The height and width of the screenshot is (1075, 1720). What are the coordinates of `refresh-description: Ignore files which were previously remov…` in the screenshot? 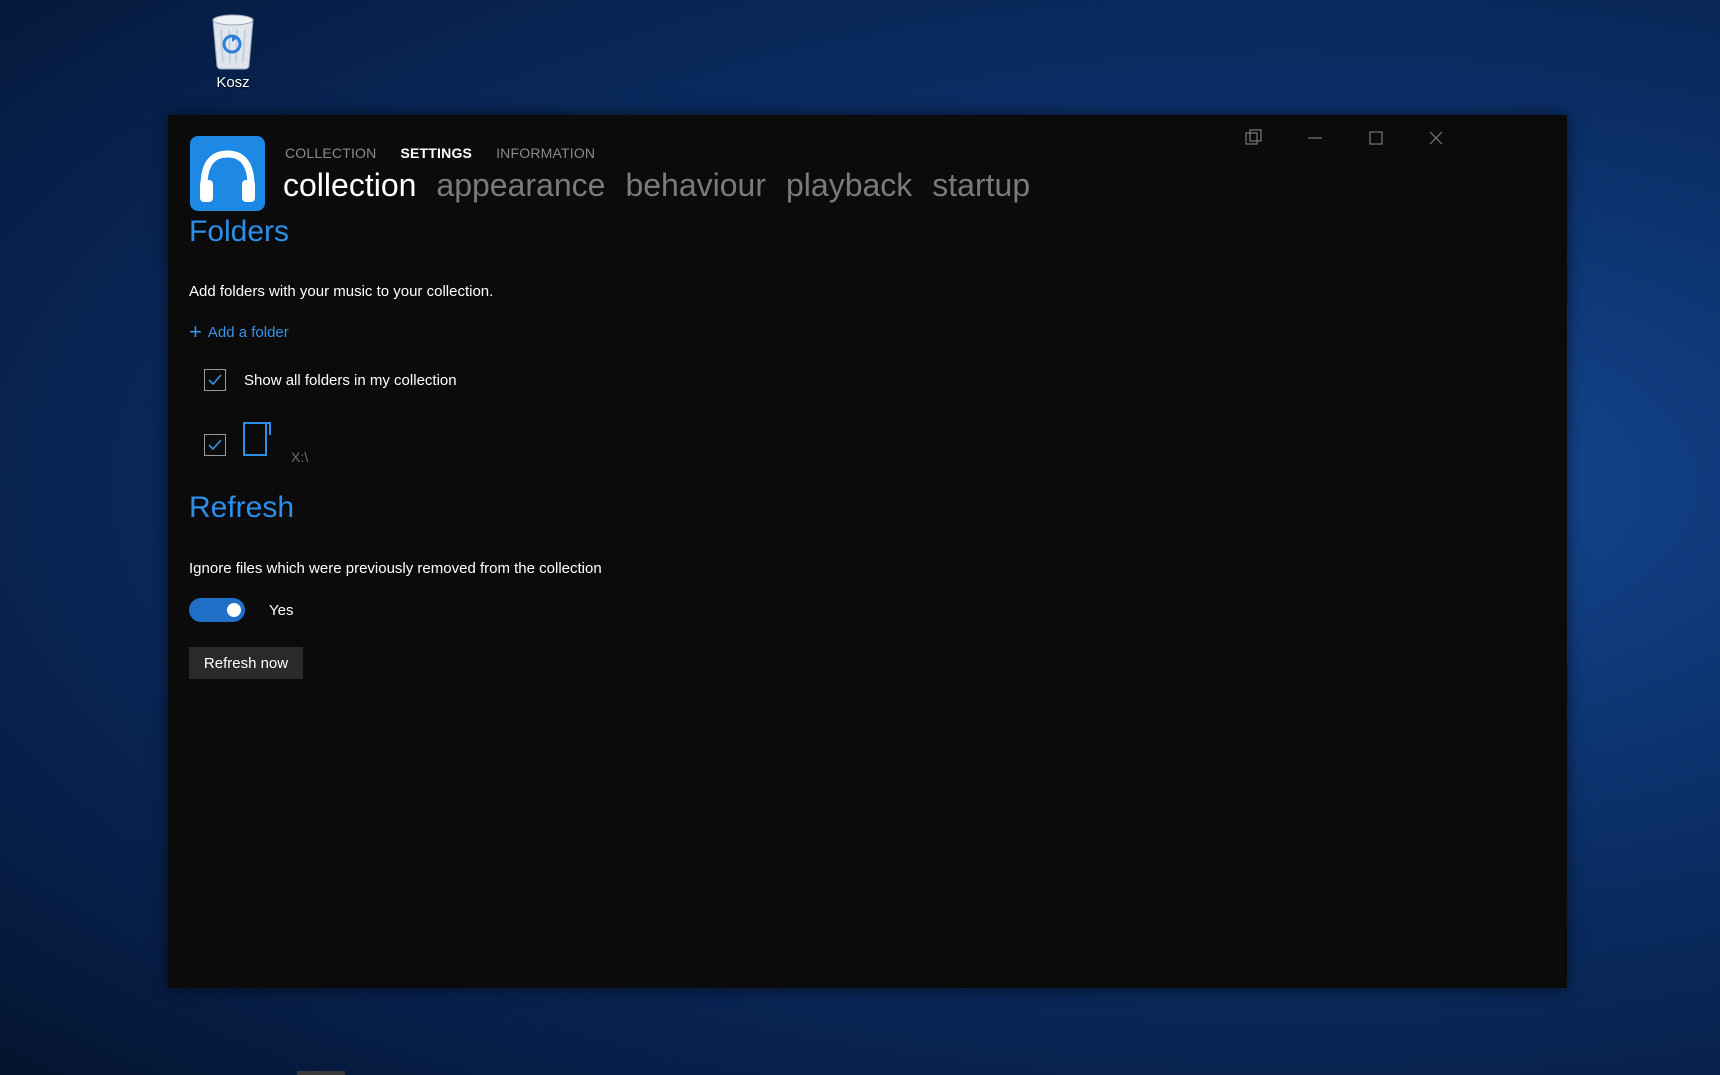 It's located at (395, 568).